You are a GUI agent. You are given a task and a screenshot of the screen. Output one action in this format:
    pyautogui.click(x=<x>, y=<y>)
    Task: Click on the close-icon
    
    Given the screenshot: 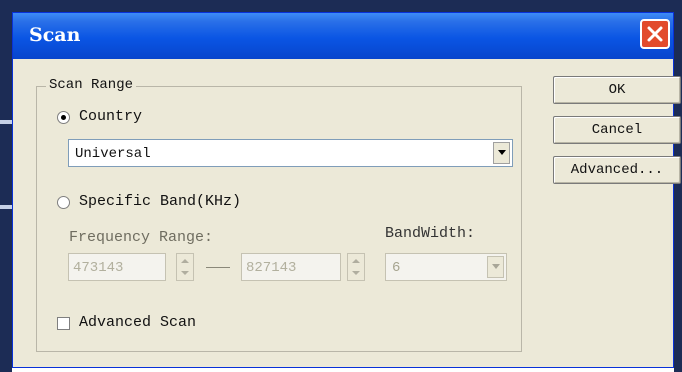 What is the action you would take?
    pyautogui.click(x=655, y=34)
    